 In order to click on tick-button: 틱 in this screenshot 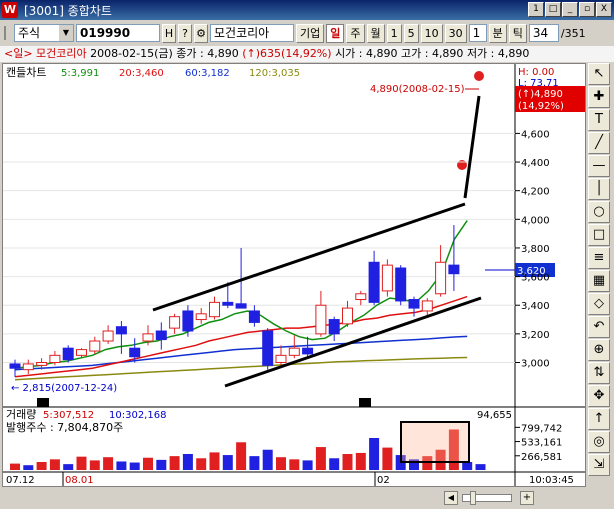, I will do `click(517, 33)`.